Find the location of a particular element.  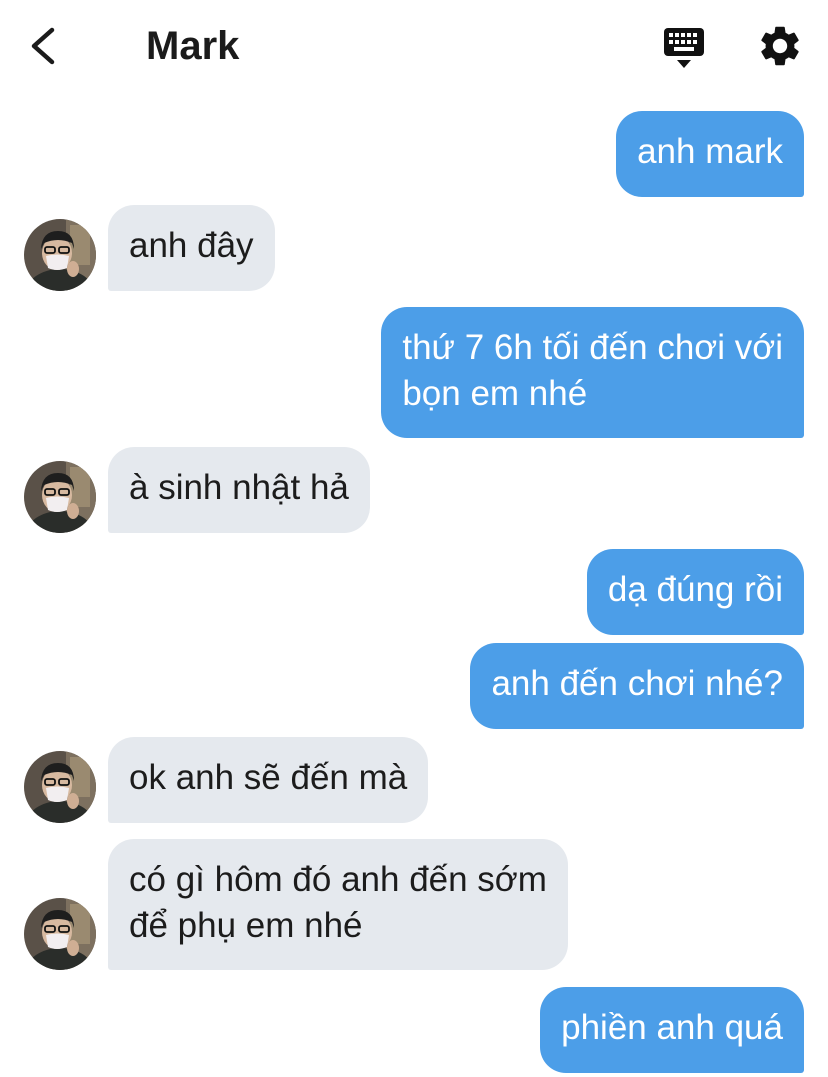

gear-icon is located at coordinates (780, 46).